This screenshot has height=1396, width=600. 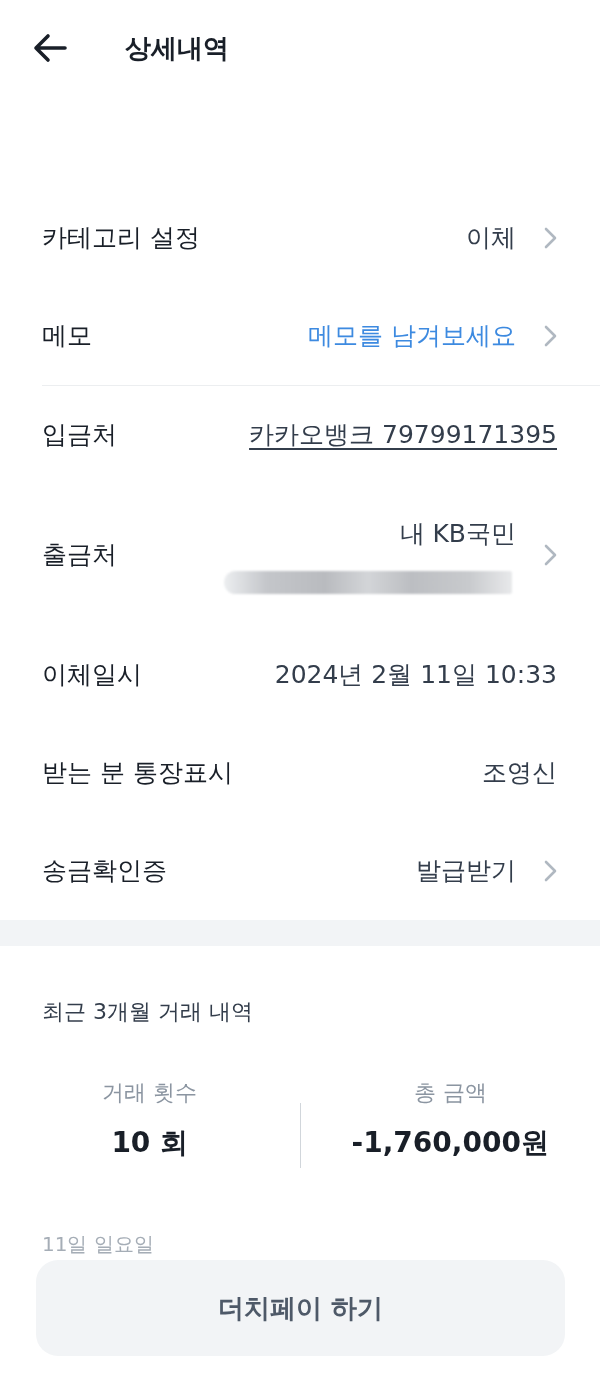 I want to click on section-title: 최근 3개월 거래 내역, so click(x=148, y=1012).